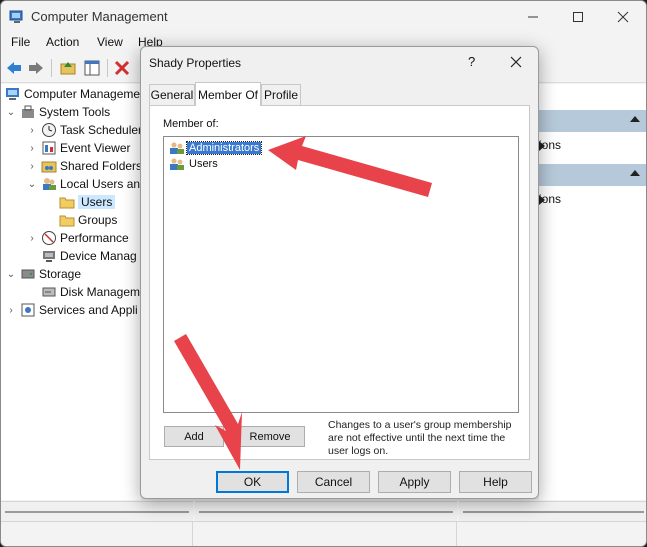 This screenshot has width=647, height=547. I want to click on dialog-close-icon, so click(516, 62).